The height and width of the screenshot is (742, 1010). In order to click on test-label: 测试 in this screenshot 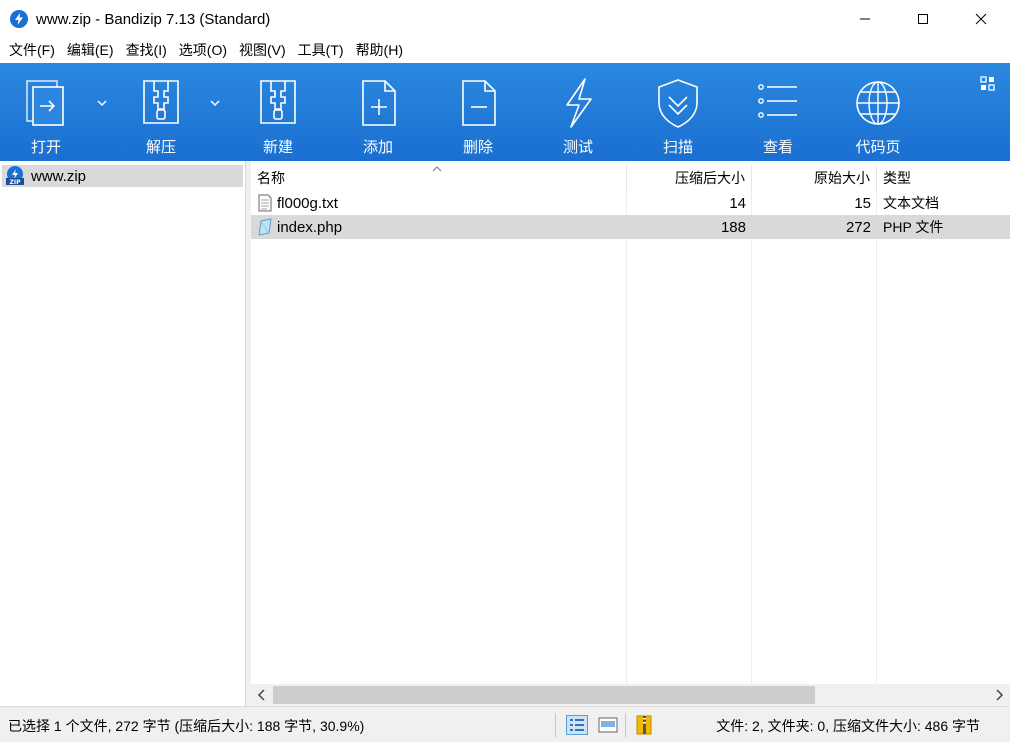, I will do `click(577, 147)`.